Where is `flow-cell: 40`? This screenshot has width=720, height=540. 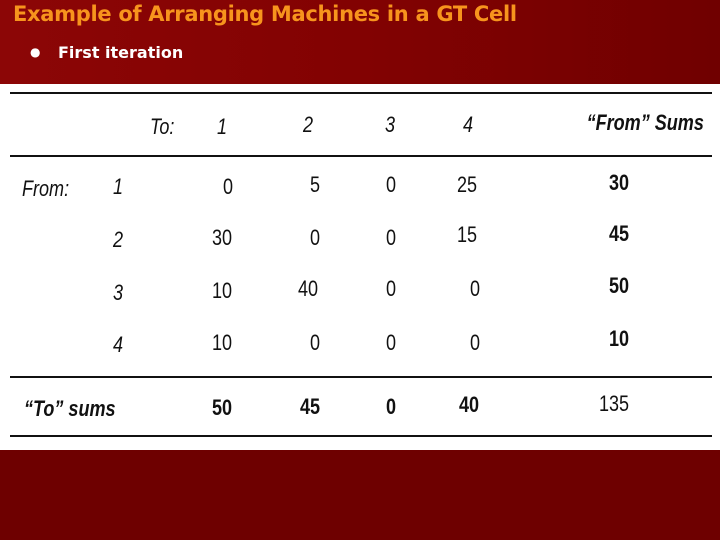
flow-cell: 40 is located at coordinates (308, 288).